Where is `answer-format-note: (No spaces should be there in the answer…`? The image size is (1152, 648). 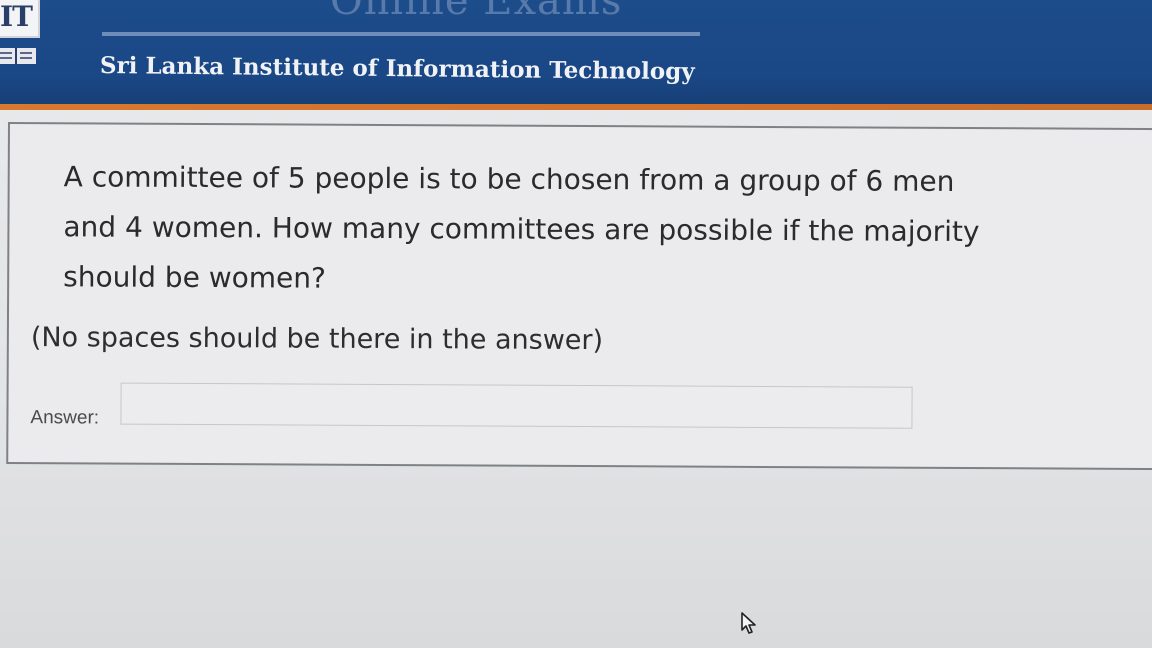
answer-format-note: (No spaces should be there in the answer… is located at coordinates (317, 339).